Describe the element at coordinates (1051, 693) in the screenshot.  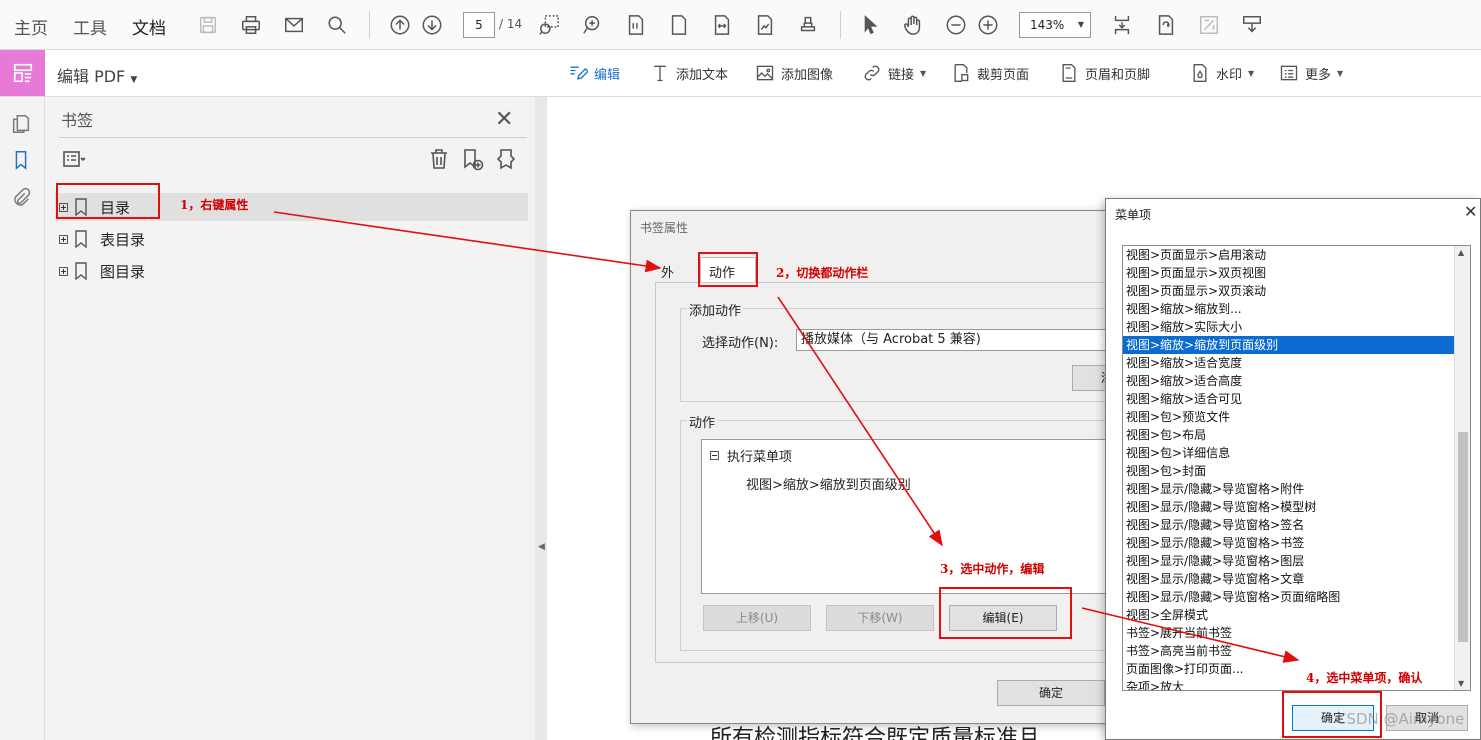
I see `ok-button: 确定` at that location.